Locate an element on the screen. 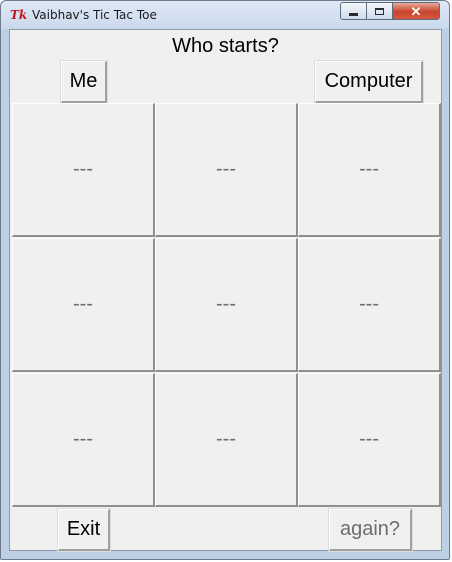 The width and height of the screenshot is (452, 562). board-cell-4: --- is located at coordinates (83, 305).